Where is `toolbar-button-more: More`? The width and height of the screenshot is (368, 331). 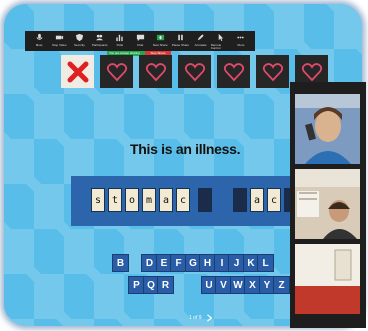 toolbar-button-more: More is located at coordinates (241, 39).